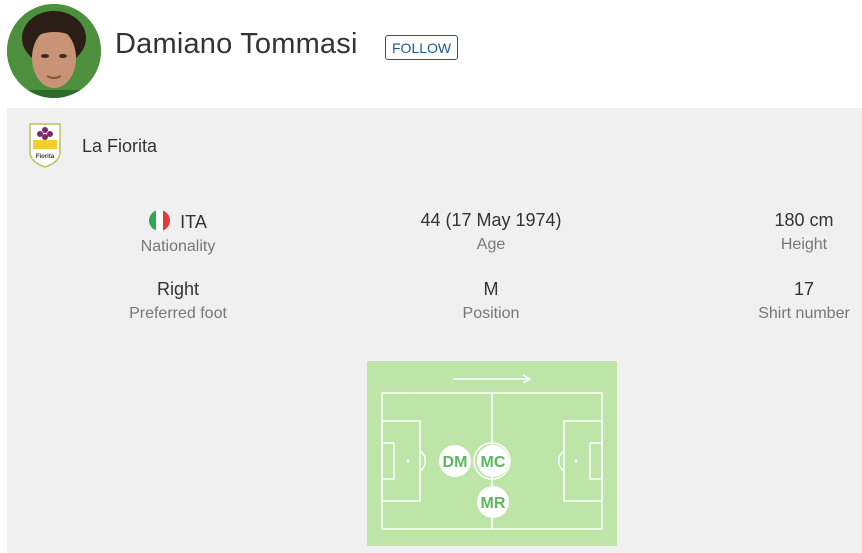  I want to click on club-logo: Fiorita, so click(45, 145).